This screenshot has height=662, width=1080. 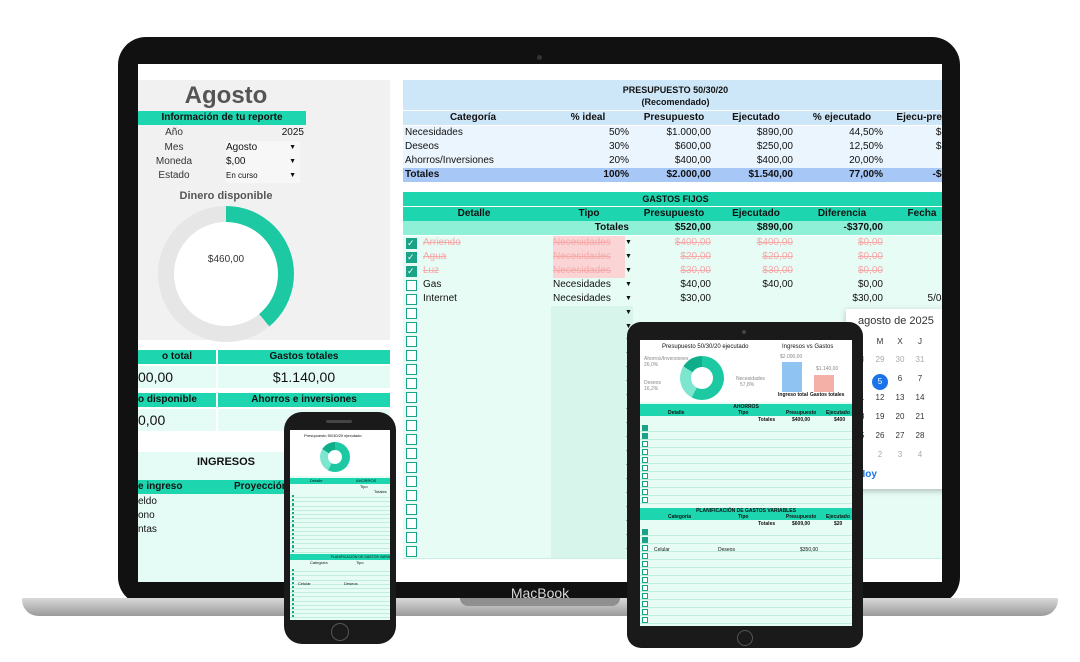 I want to click on calendar-day: 20, so click(x=900, y=416).